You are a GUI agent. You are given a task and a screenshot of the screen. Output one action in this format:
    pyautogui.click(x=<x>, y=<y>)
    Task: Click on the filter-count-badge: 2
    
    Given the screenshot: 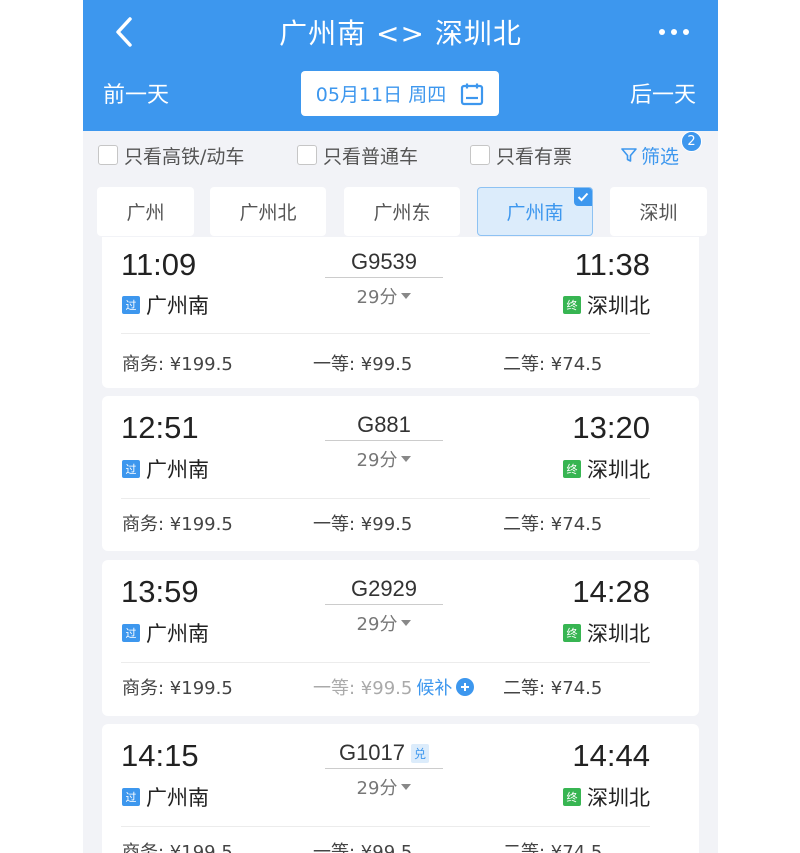 What is the action you would take?
    pyautogui.click(x=691, y=141)
    